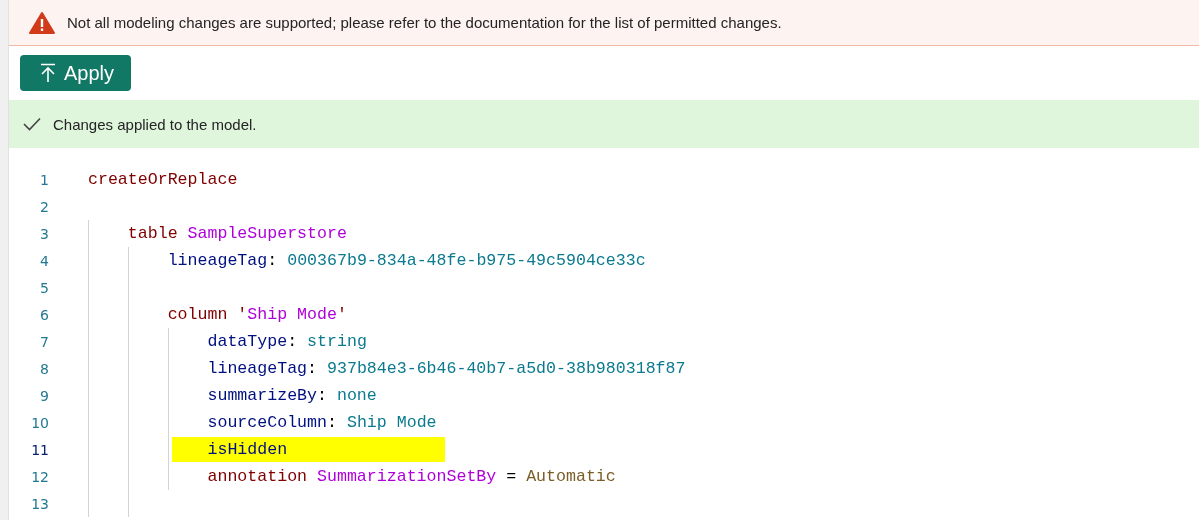  What do you see at coordinates (44, 368) in the screenshot?
I see `line-number: 8` at bounding box center [44, 368].